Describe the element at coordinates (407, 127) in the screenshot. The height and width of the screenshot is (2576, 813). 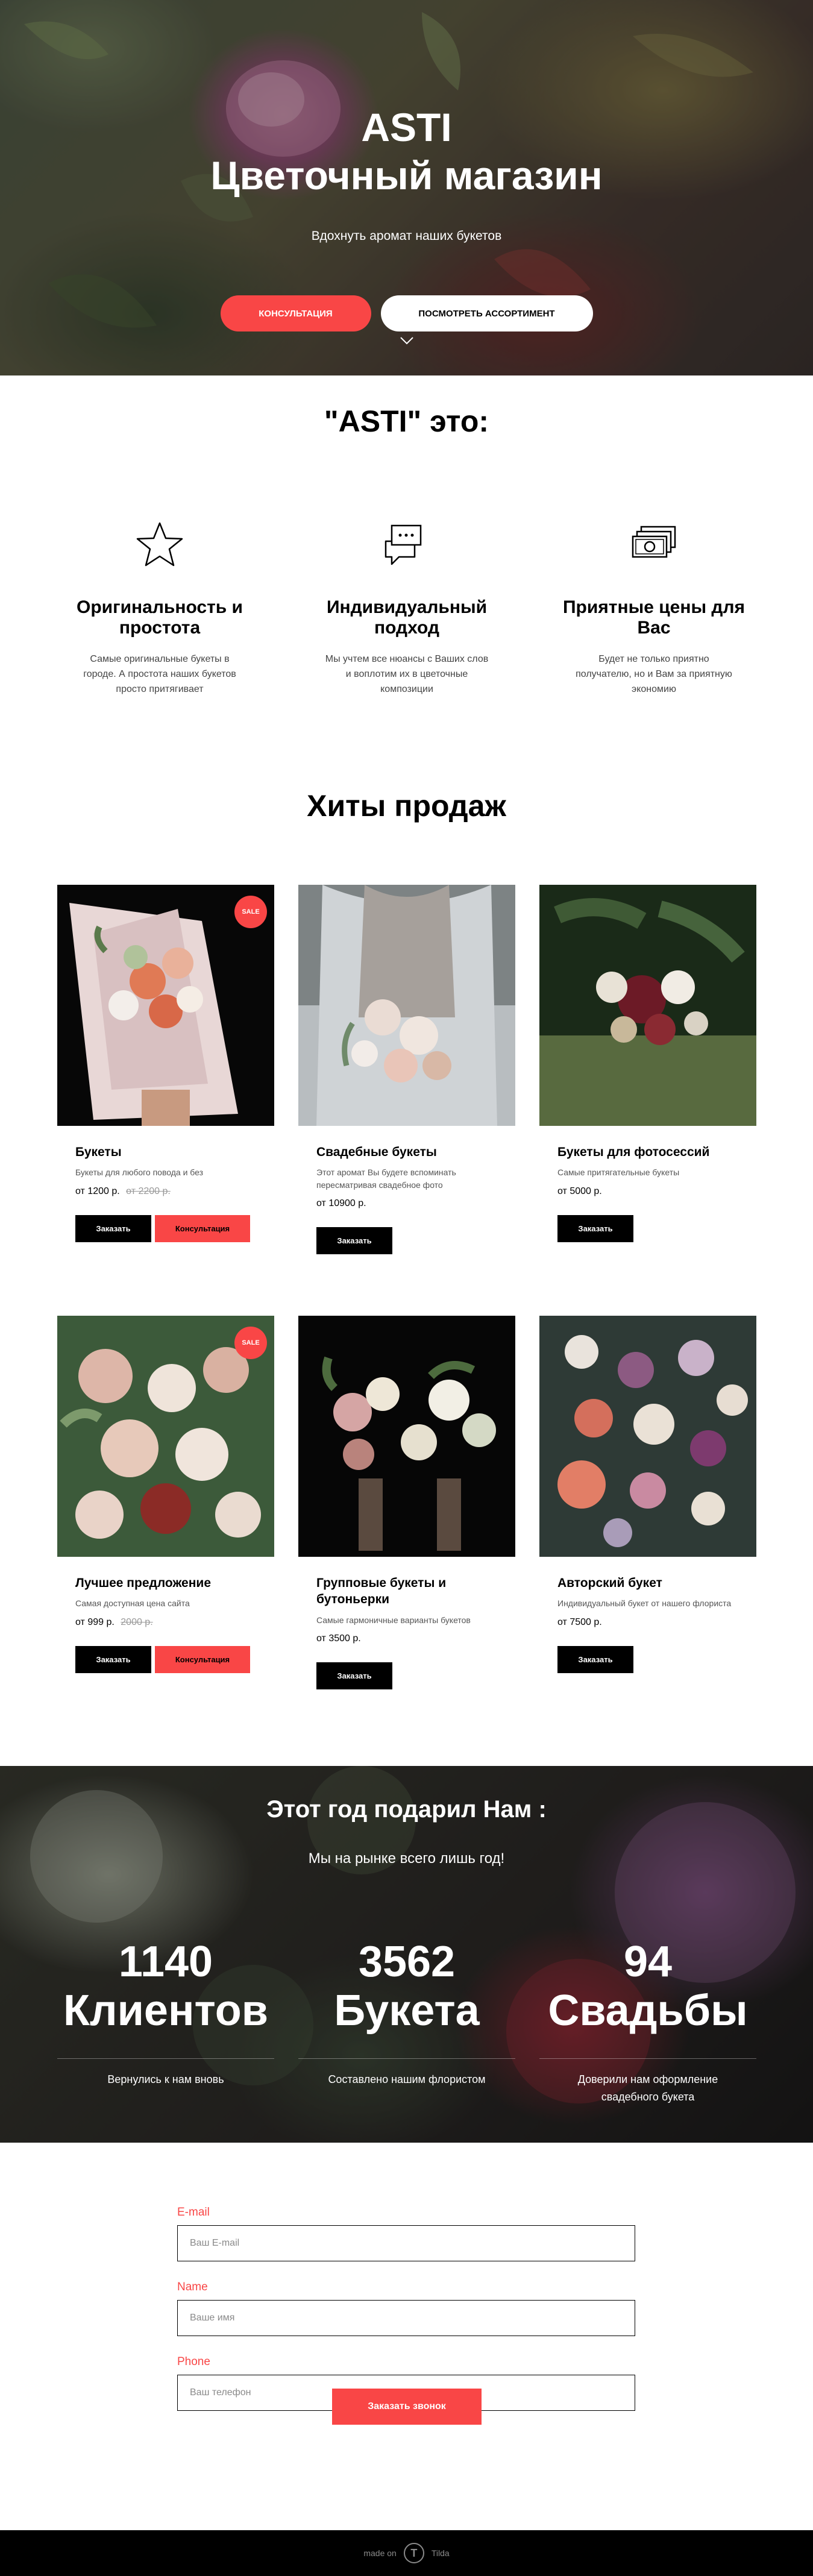
I see `hero-title: ASTI` at that location.